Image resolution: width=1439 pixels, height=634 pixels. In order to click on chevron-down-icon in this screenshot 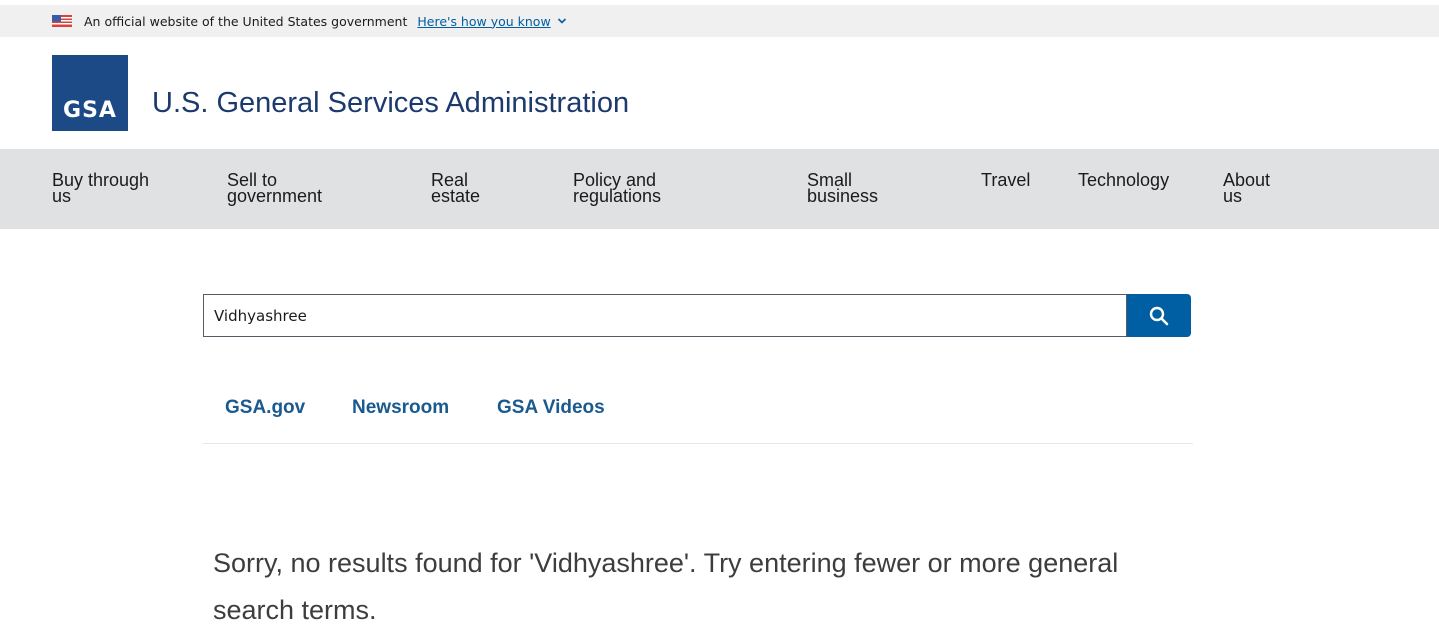, I will do `click(562, 21)`.